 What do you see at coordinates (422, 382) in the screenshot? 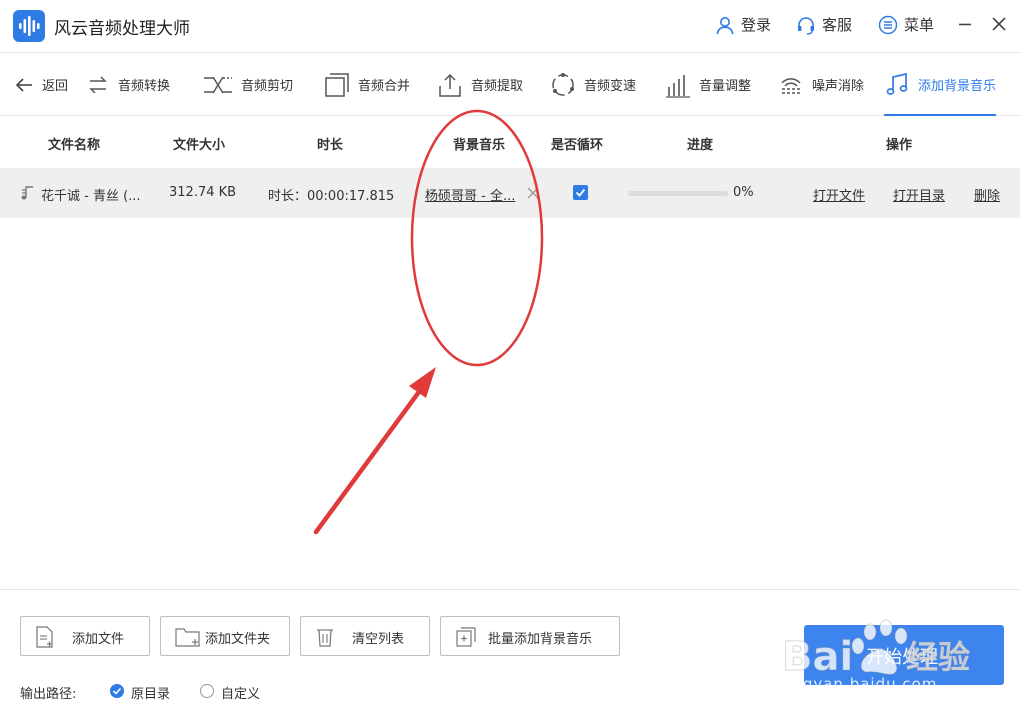
I see `annotation-arrow-head` at bounding box center [422, 382].